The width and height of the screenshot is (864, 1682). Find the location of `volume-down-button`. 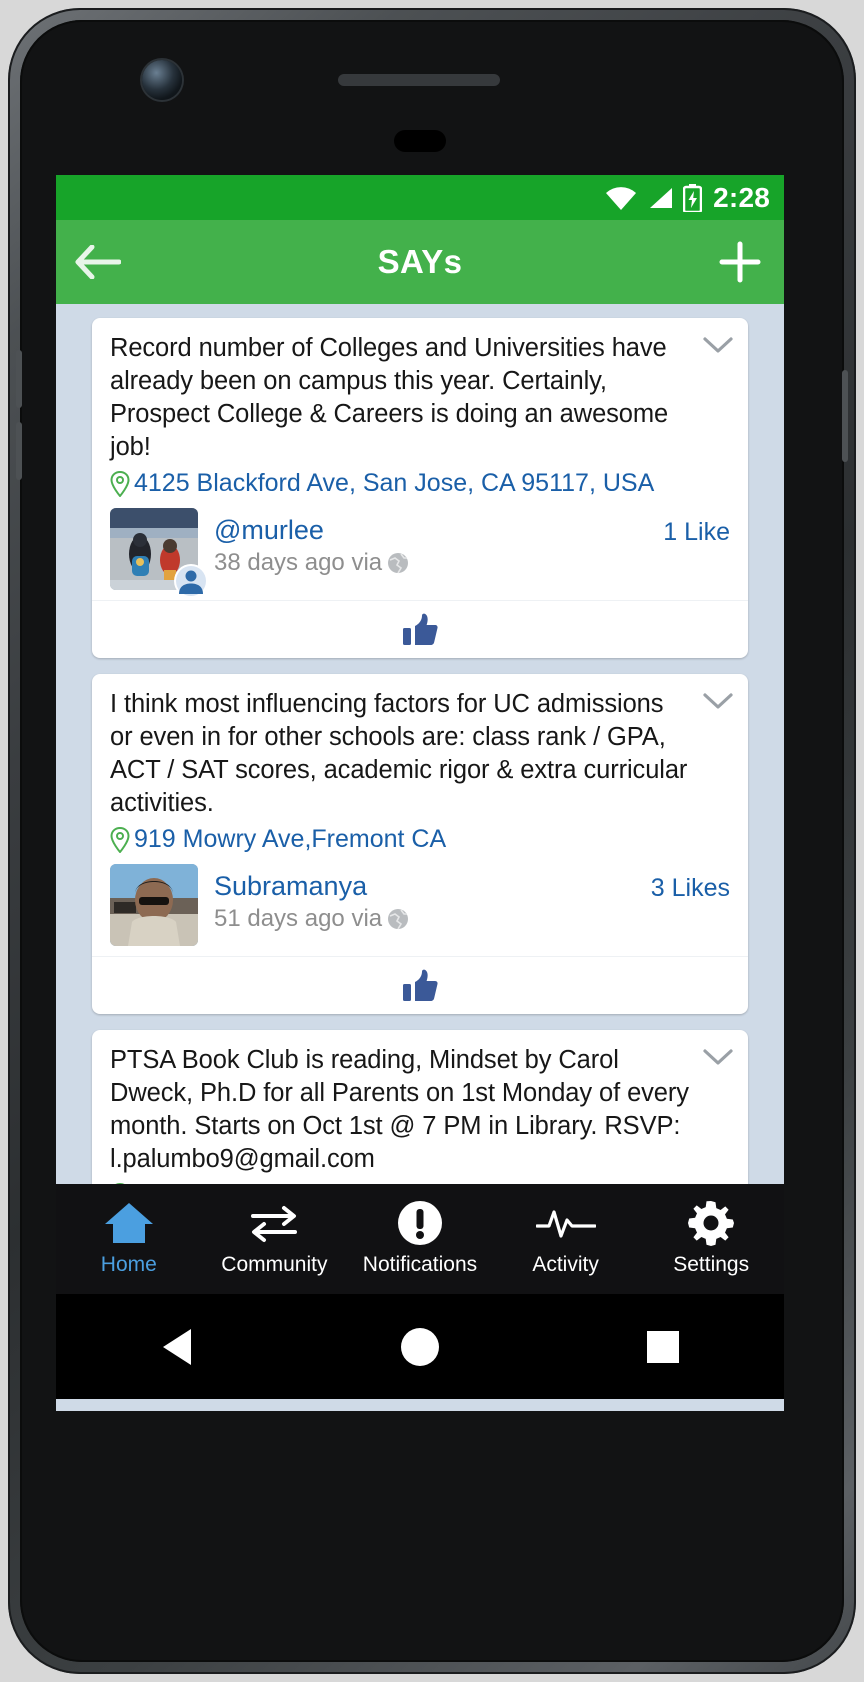

volume-down-button is located at coordinates (19, 451).